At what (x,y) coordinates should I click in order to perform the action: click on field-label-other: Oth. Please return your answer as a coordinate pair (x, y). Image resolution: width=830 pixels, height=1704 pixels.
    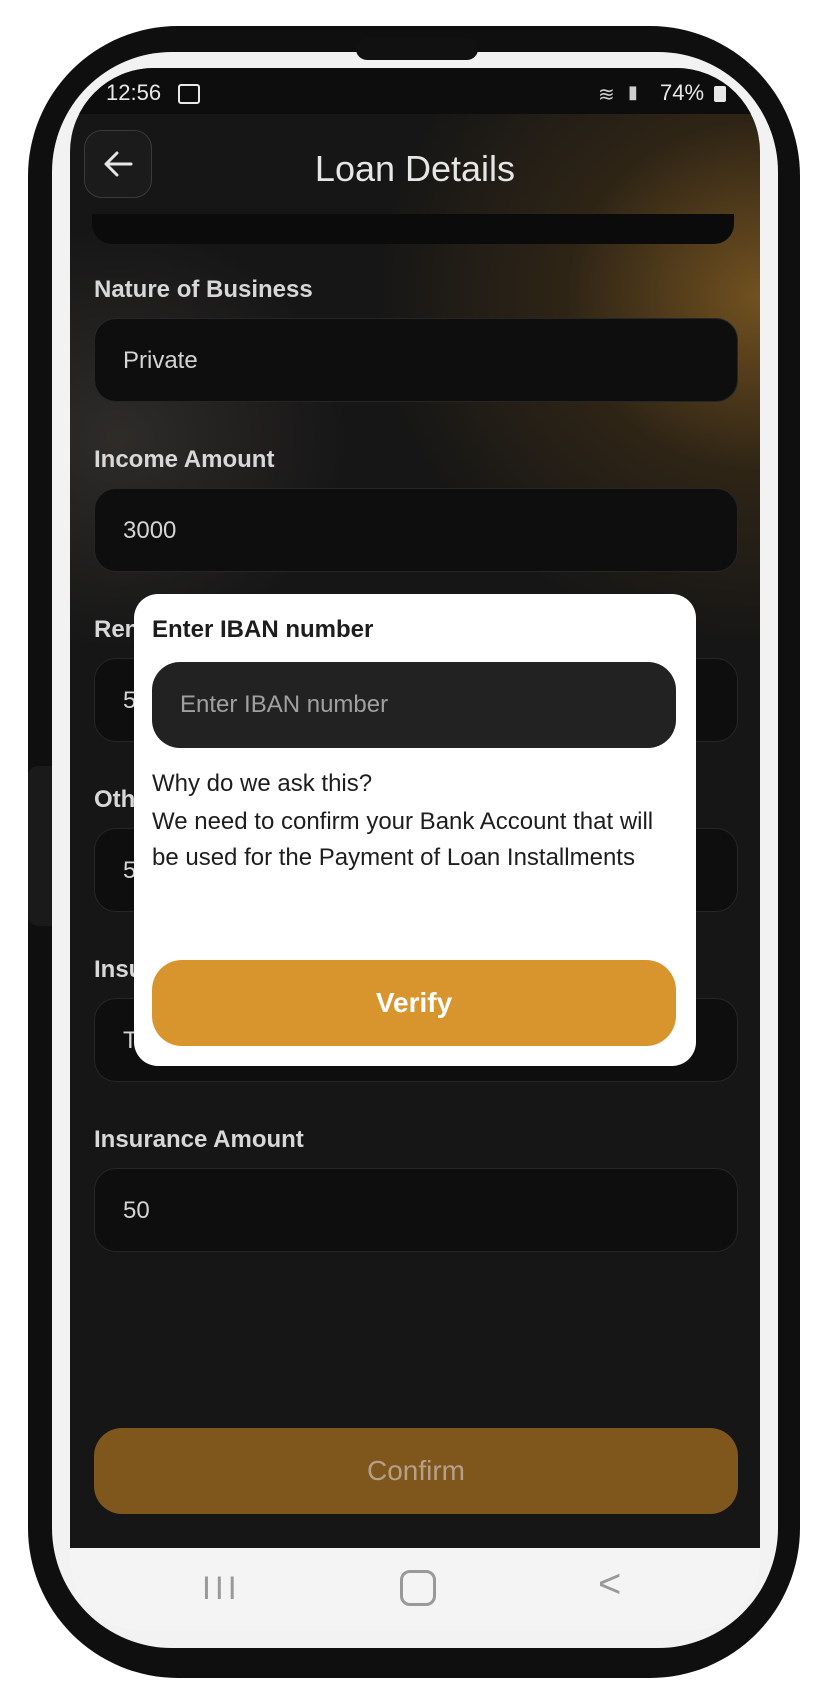
    Looking at the image, I should click on (115, 799).